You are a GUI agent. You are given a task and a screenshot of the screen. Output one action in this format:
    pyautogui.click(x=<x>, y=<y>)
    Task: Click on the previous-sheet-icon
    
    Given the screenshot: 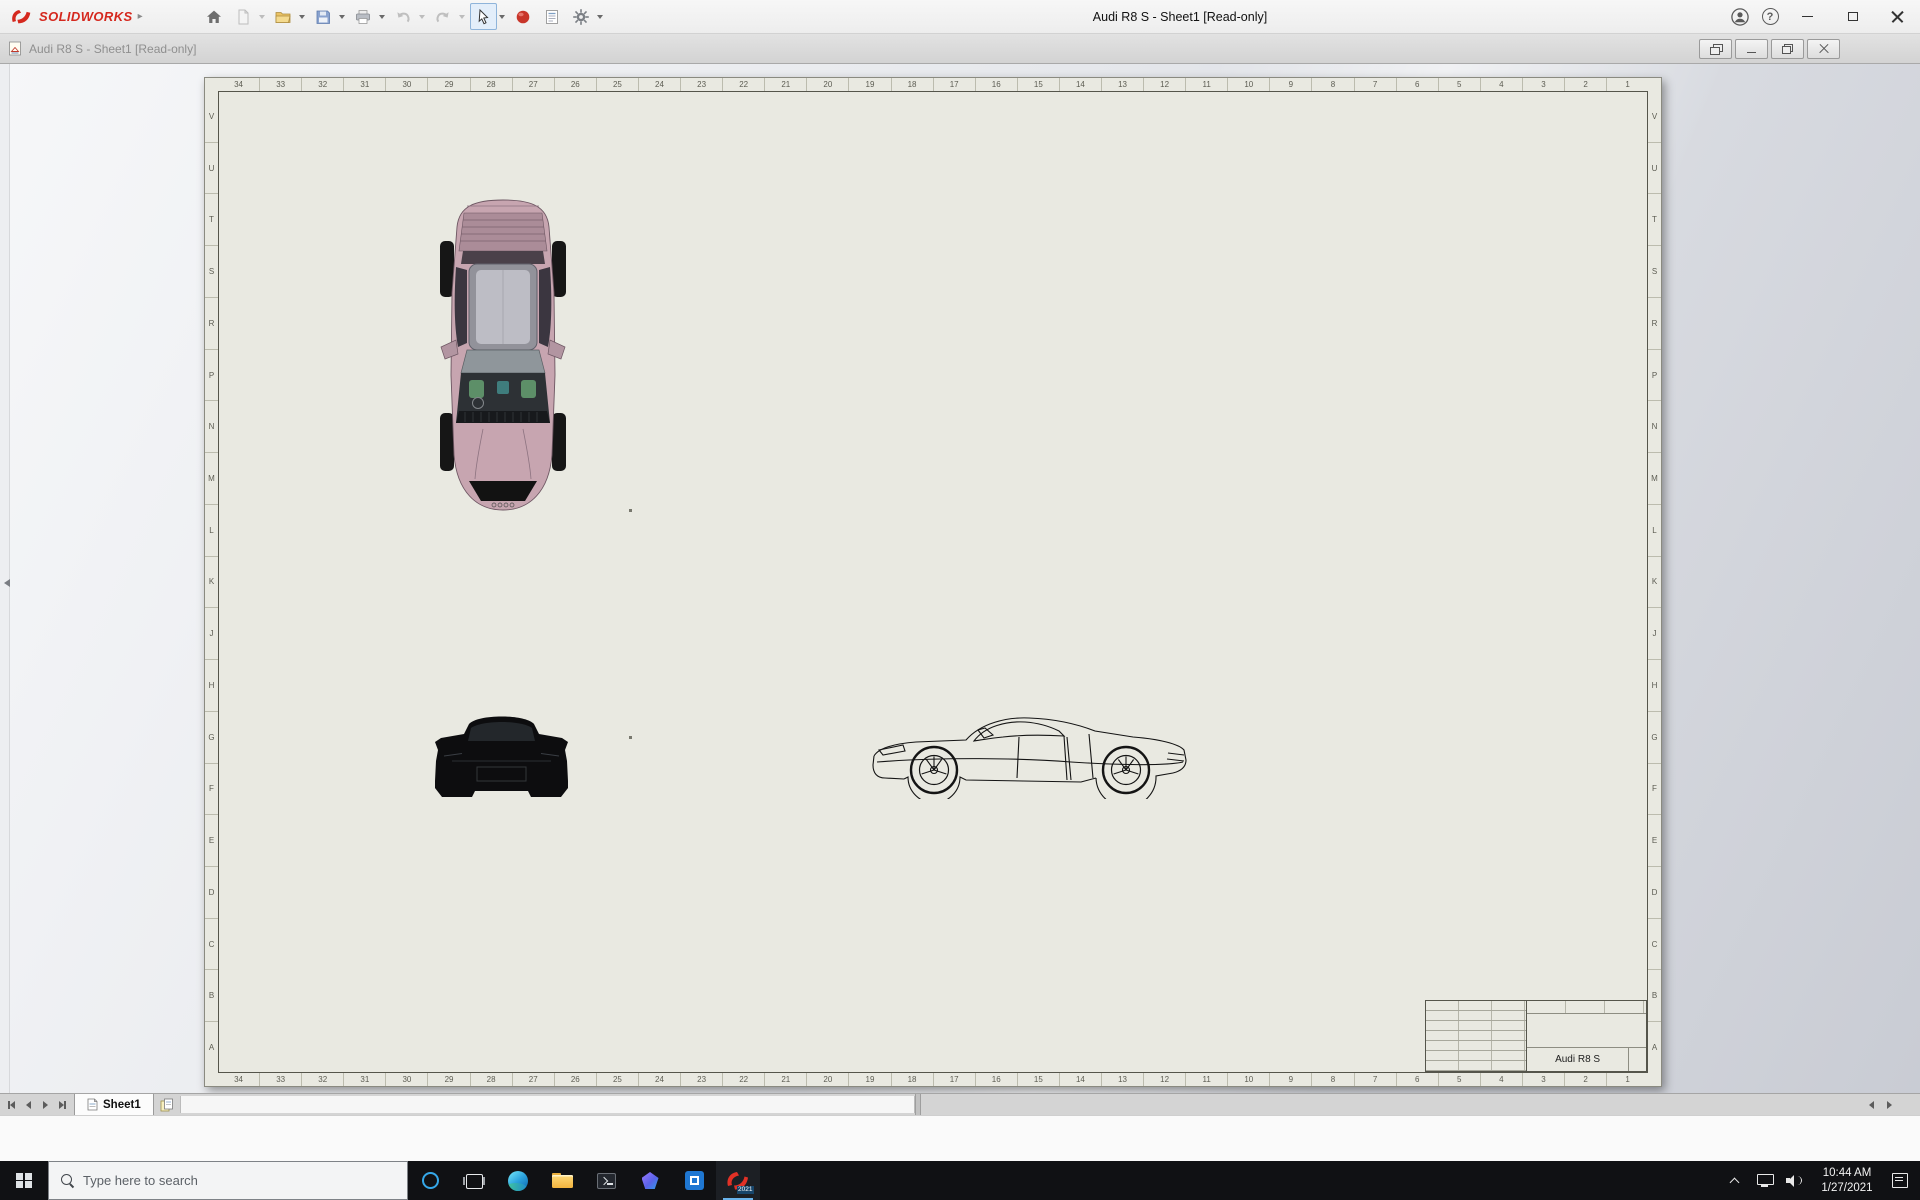 What is the action you would take?
    pyautogui.click(x=28, y=1104)
    